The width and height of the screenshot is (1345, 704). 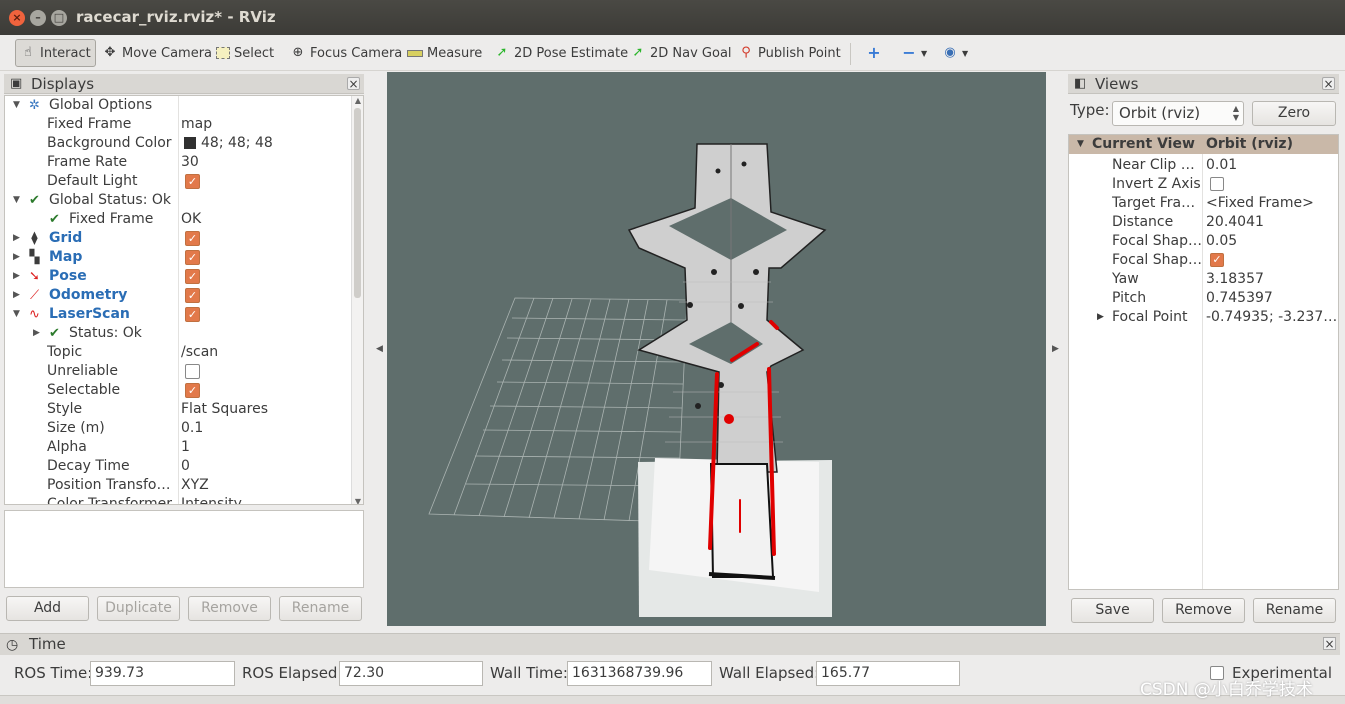 I want to click on displays-scrollbar: ▲ ▼, so click(x=357, y=300).